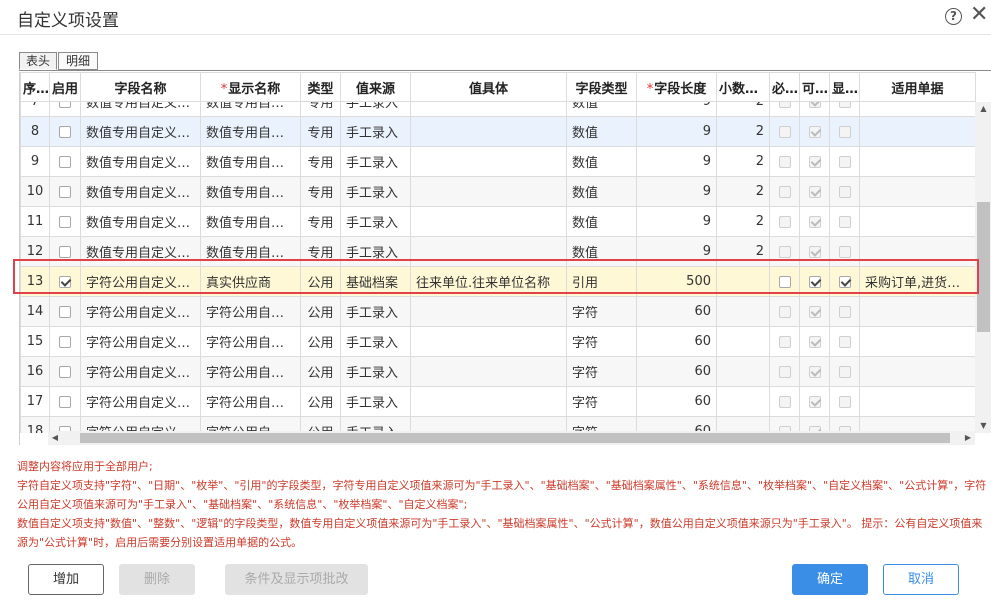 This screenshot has height=605, width=991. What do you see at coordinates (515, 438) in the screenshot?
I see `horizontal-scroll-thumb` at bounding box center [515, 438].